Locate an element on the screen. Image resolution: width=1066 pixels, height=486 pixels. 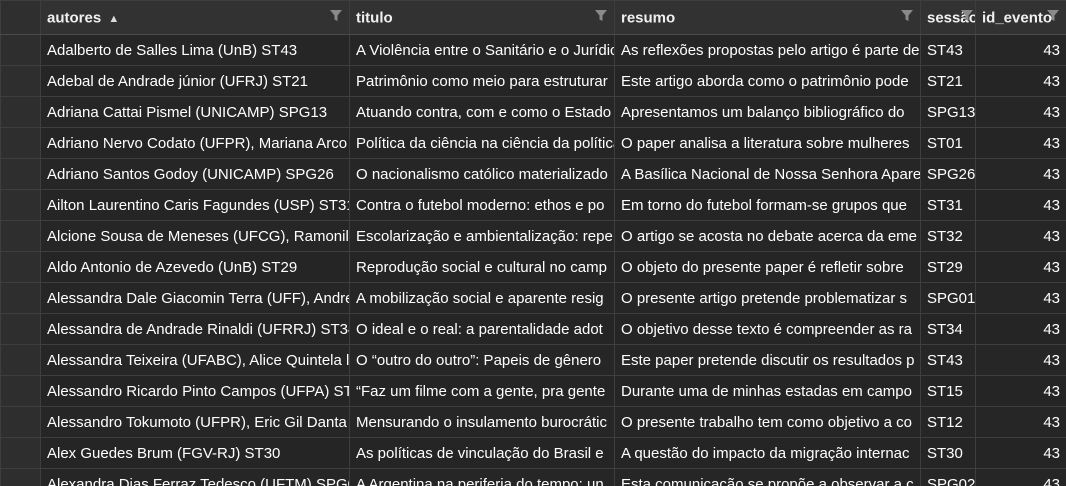
cell-autores: Adalberto de Salles Lima (UnB) ST43 is located at coordinates (195, 50).